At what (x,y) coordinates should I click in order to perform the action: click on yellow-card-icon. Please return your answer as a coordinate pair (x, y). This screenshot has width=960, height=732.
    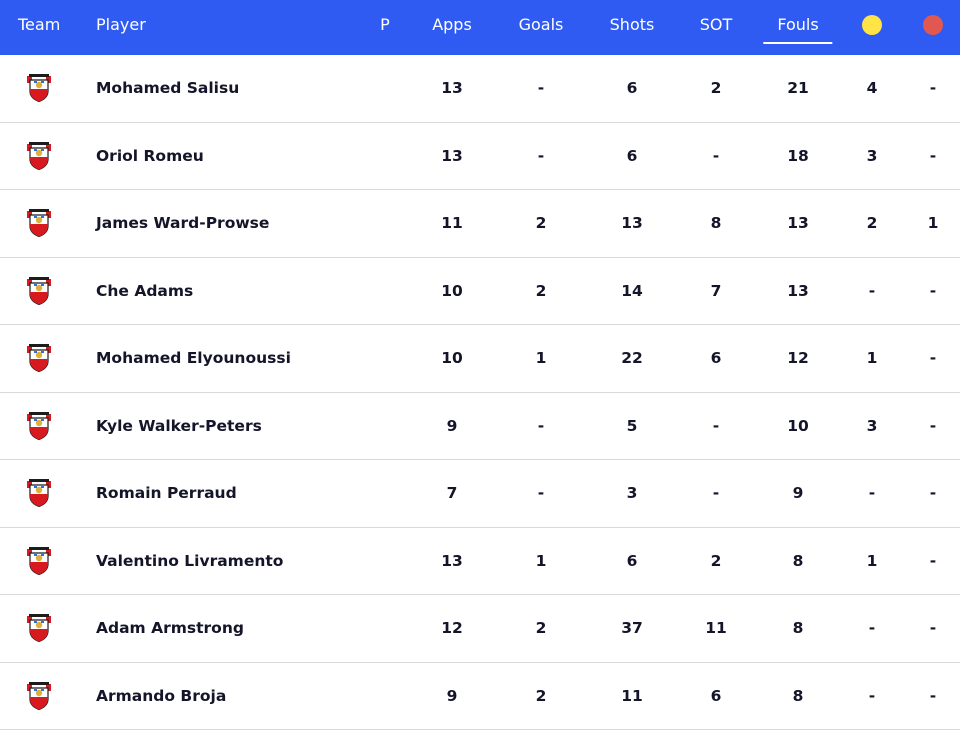
    Looking at the image, I should click on (872, 25).